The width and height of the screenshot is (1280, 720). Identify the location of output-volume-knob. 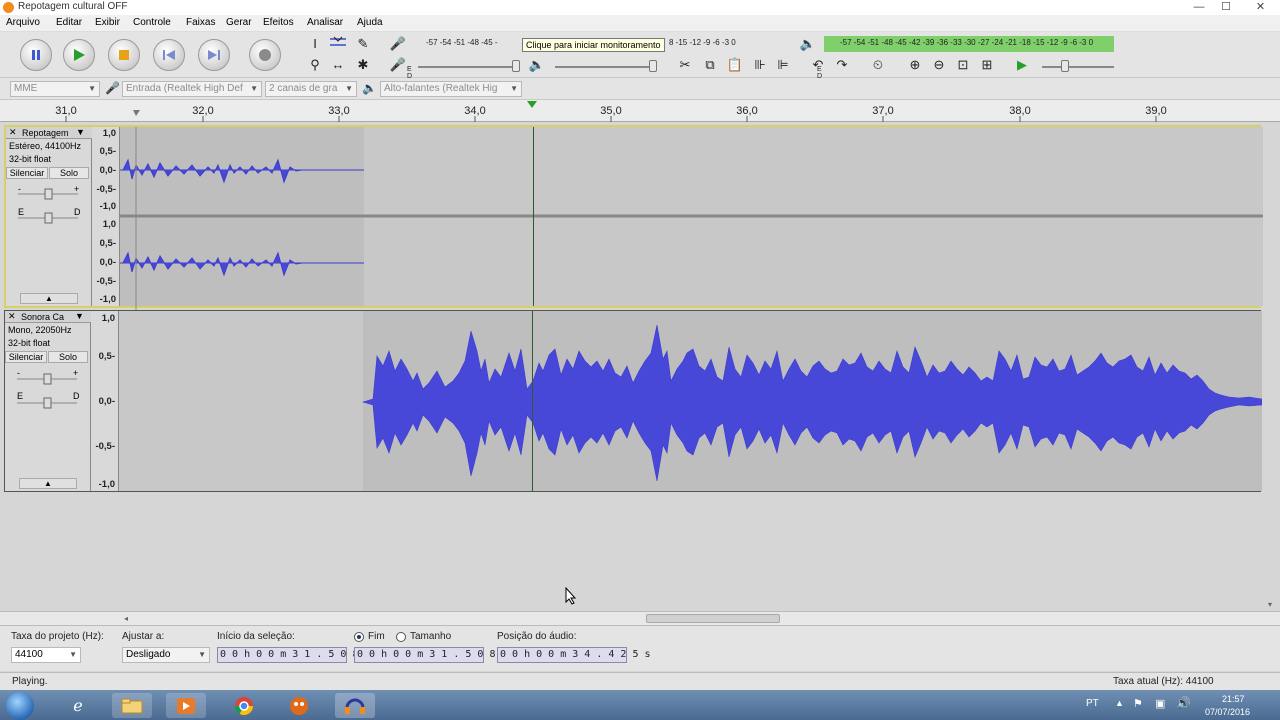
(653, 66).